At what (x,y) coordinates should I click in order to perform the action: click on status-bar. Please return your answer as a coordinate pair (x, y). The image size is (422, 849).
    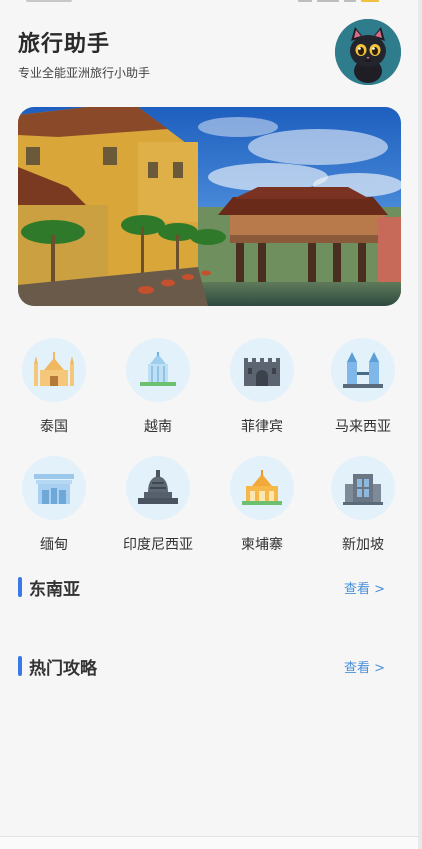
    Looking at the image, I should click on (209, 3).